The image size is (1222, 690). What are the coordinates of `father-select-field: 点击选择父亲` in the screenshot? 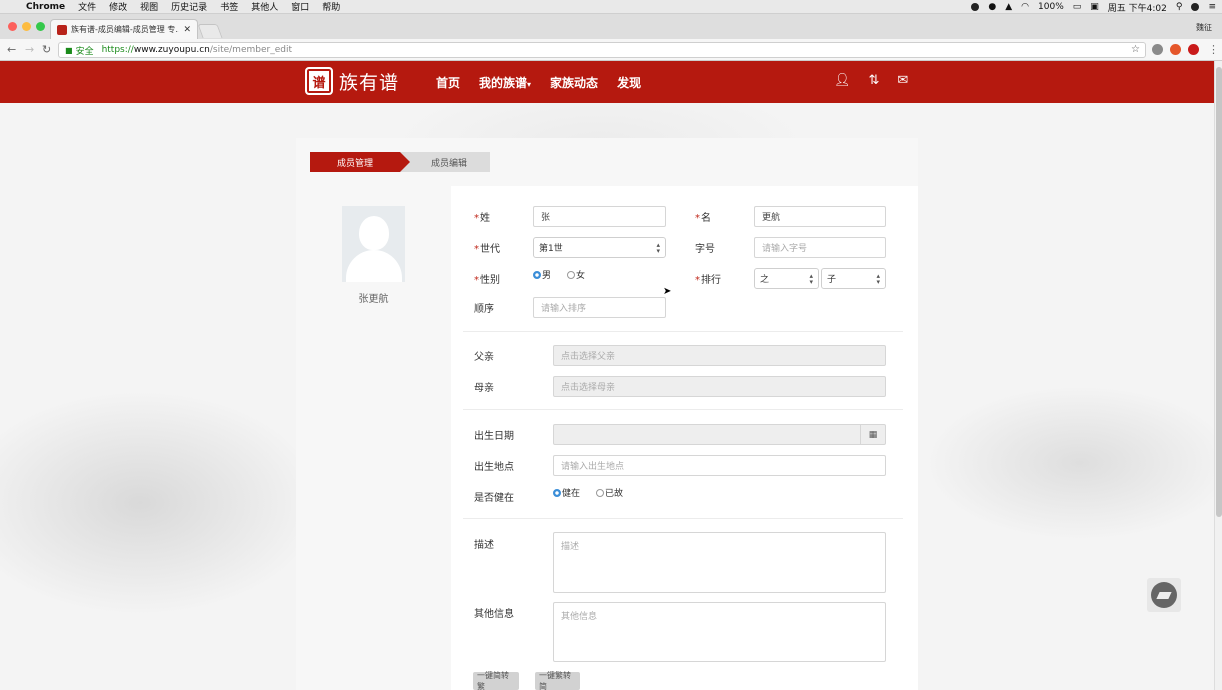 It's located at (719, 355).